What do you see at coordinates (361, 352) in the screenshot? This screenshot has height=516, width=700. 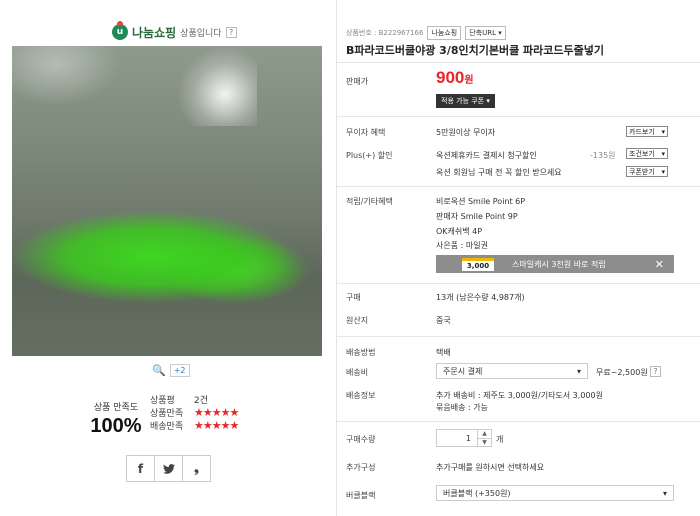 I see `shipping-method-label: 배송방법` at bounding box center [361, 352].